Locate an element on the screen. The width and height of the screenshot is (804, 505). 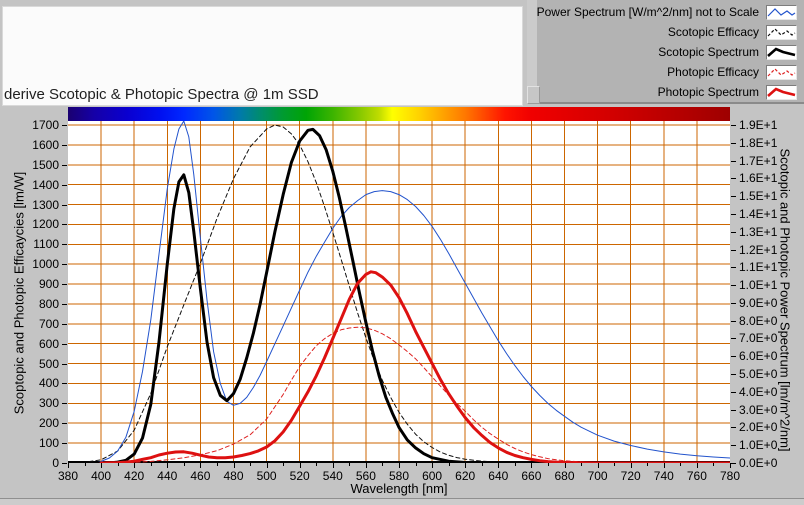
left-tick-label: 900 is located at coordinates (48, 284).